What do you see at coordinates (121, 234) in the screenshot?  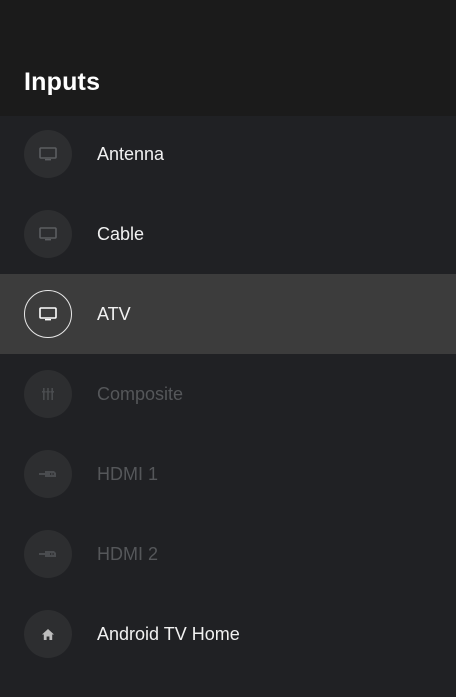 I see `input-label: Cable` at bounding box center [121, 234].